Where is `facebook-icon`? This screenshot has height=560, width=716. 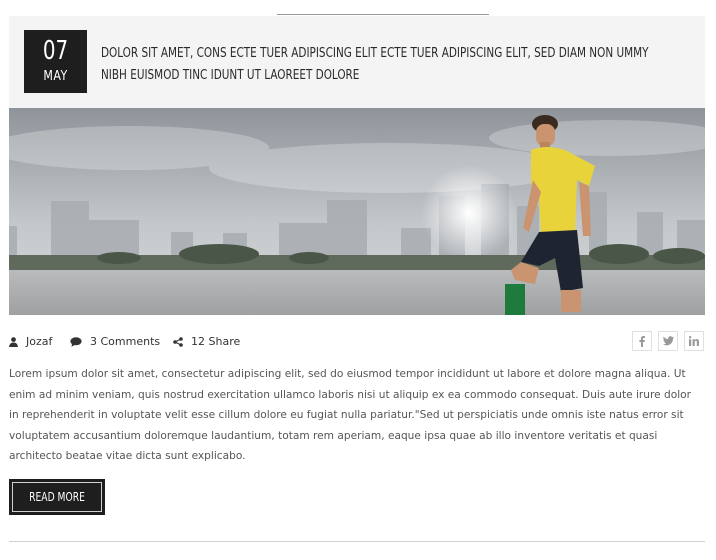
facebook-icon is located at coordinates (642, 341).